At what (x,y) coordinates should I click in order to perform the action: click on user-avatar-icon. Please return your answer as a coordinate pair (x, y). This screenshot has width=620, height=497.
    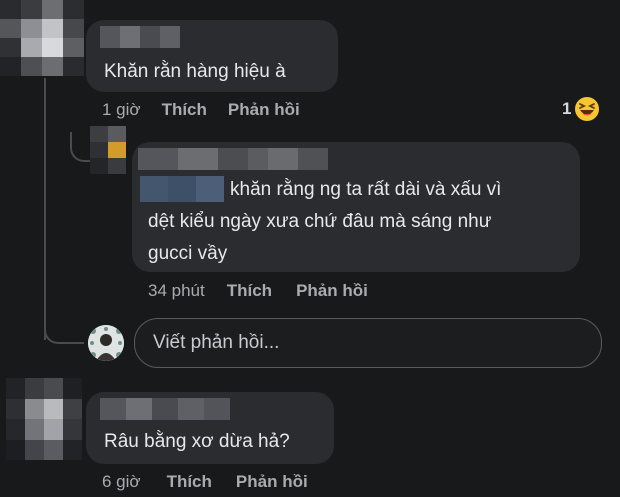
    Looking at the image, I should click on (106, 343).